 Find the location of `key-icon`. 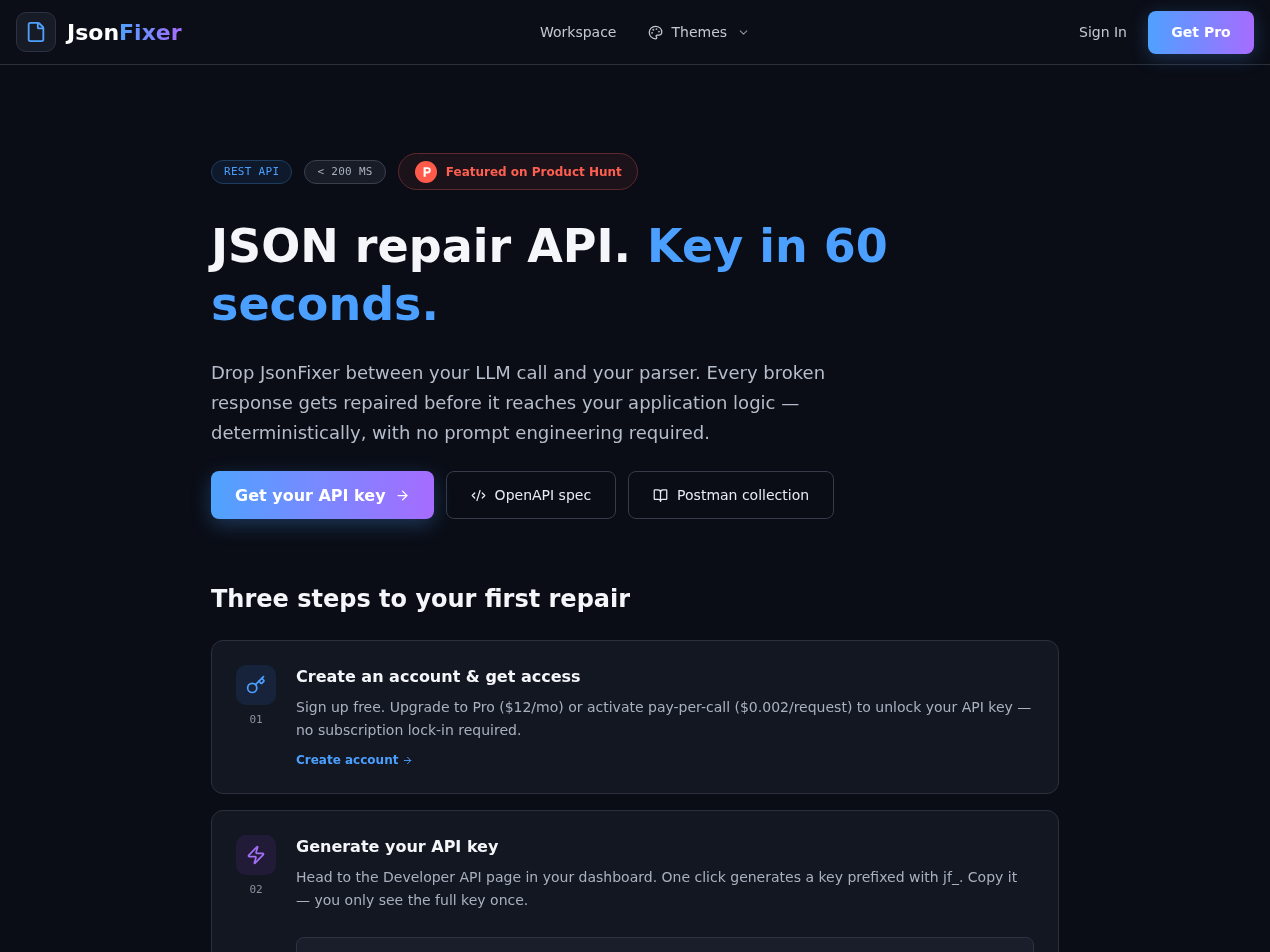

key-icon is located at coordinates (256, 685).